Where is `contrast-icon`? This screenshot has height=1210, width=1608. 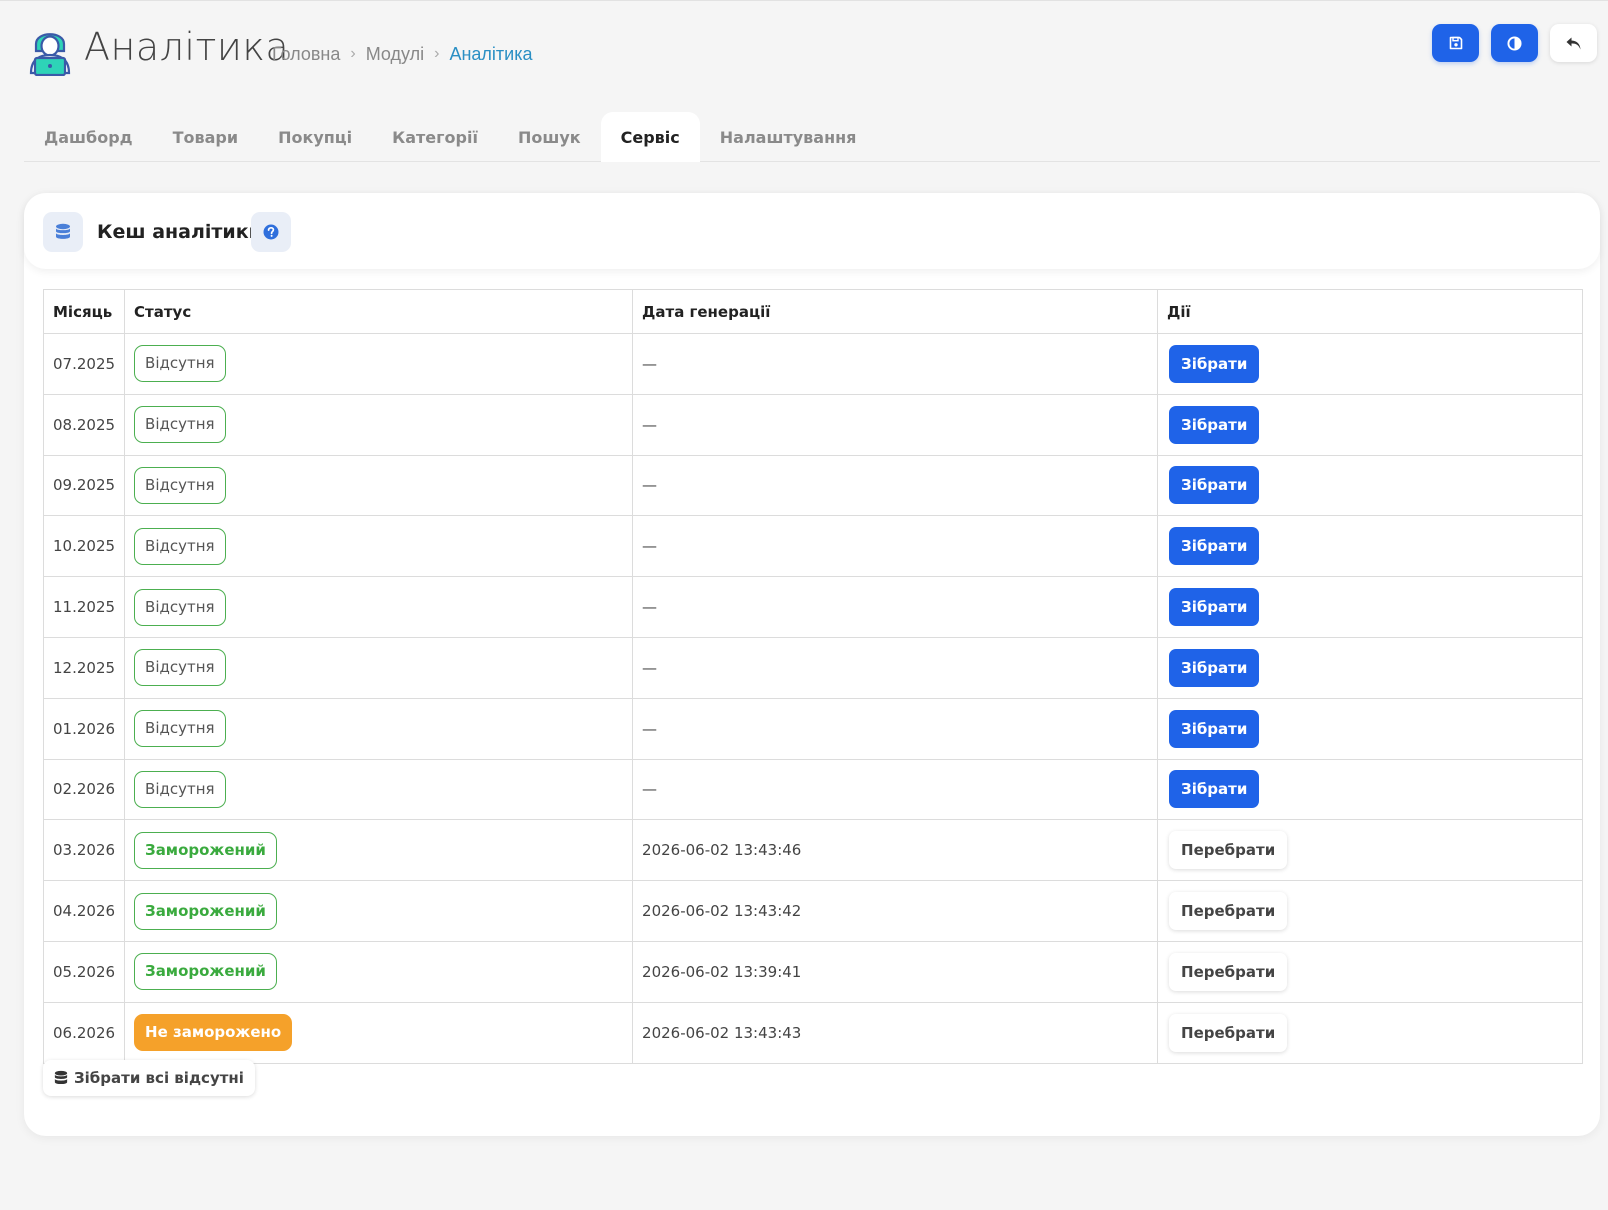
contrast-icon is located at coordinates (1514, 43).